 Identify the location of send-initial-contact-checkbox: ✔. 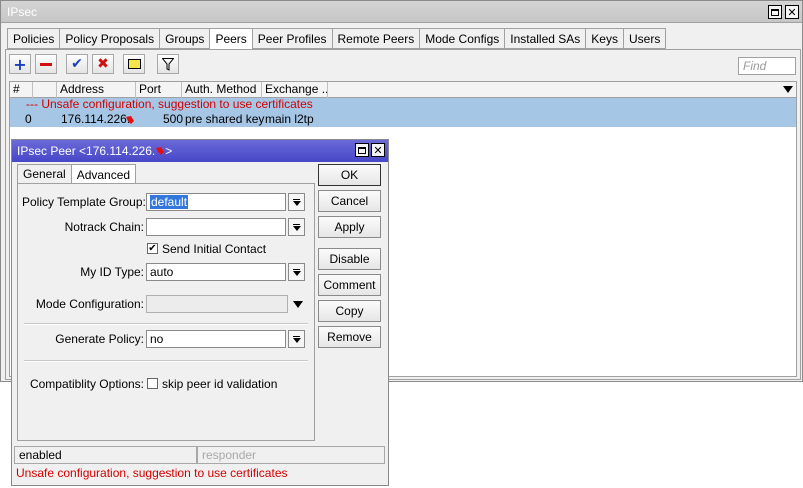
(152, 248).